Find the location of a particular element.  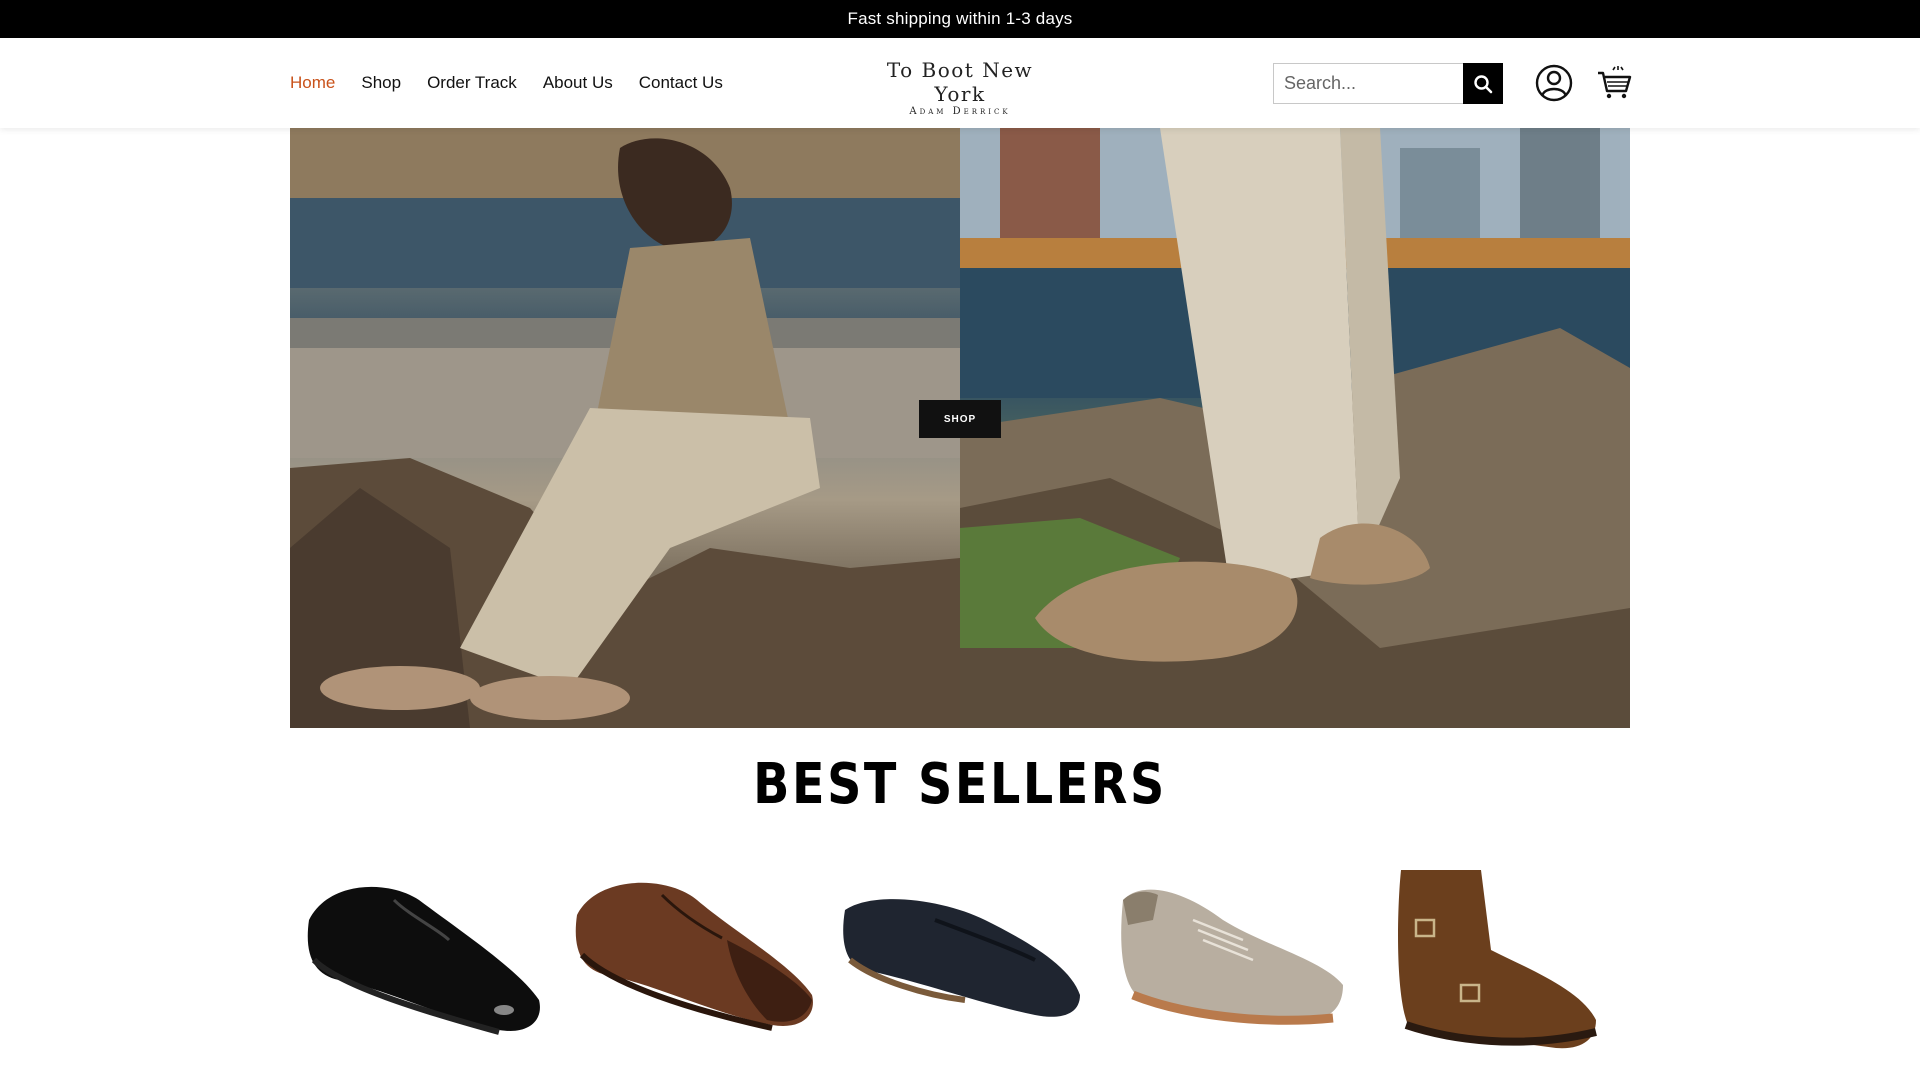

nav-contact-us: Contact Us is located at coordinates (681, 83).